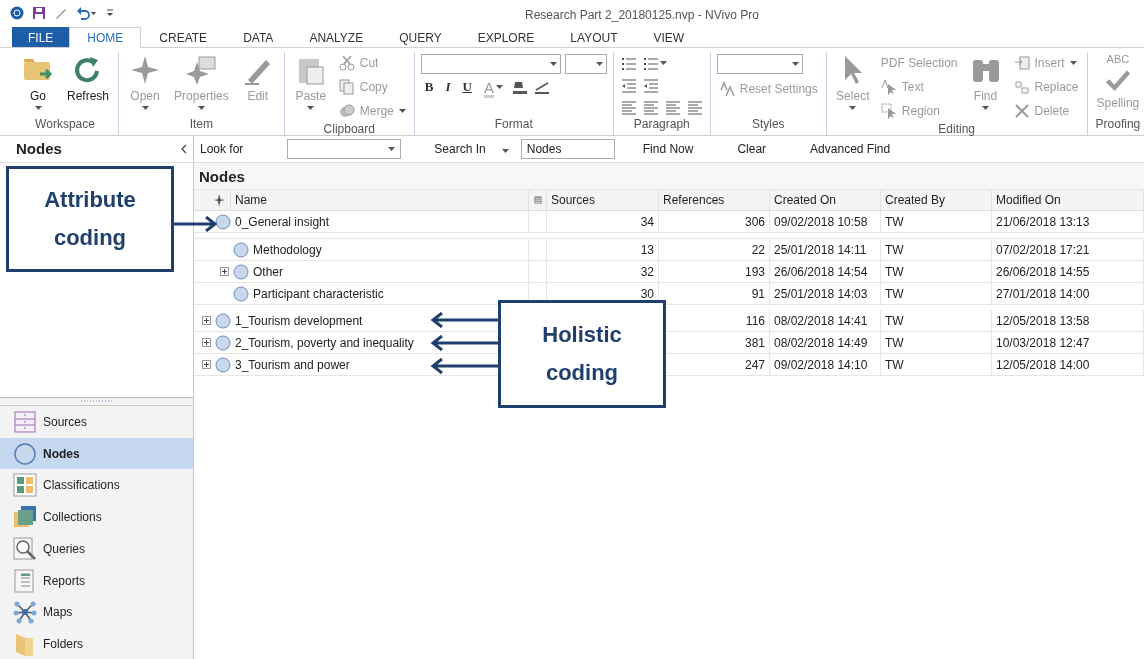 The width and height of the screenshot is (1144, 659). Describe the element at coordinates (184, 148) in the screenshot. I see `collapse-chevron-icon` at that location.